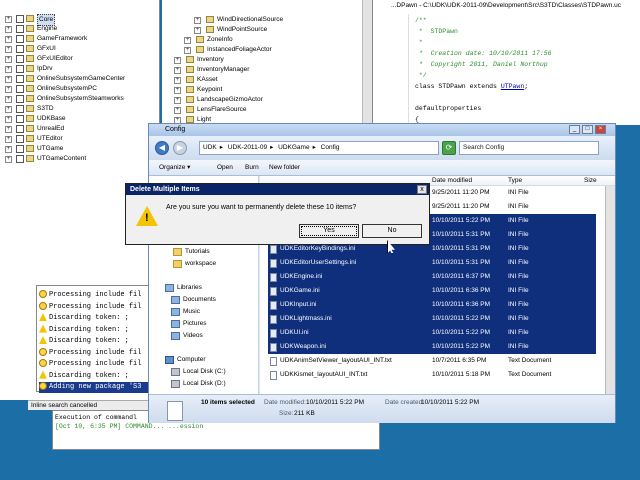 The image size is (640, 480). I want to click on class-tree-item: + KAsset, so click(262, 80).